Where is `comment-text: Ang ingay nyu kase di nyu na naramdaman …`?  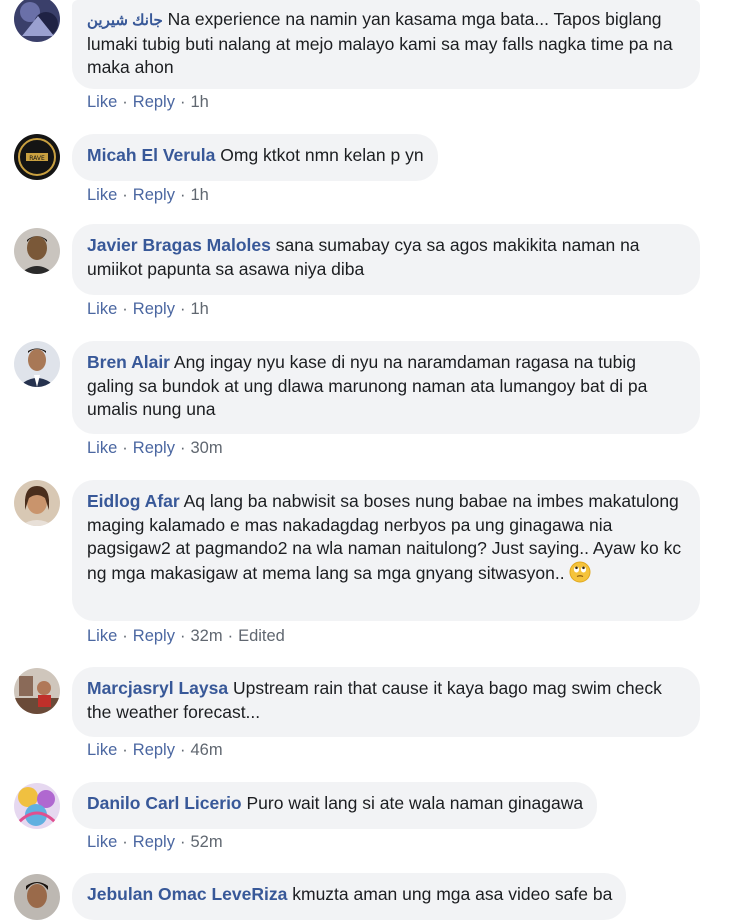 comment-text: Ang ingay nyu kase di nyu na naramdaman … is located at coordinates (367, 385).